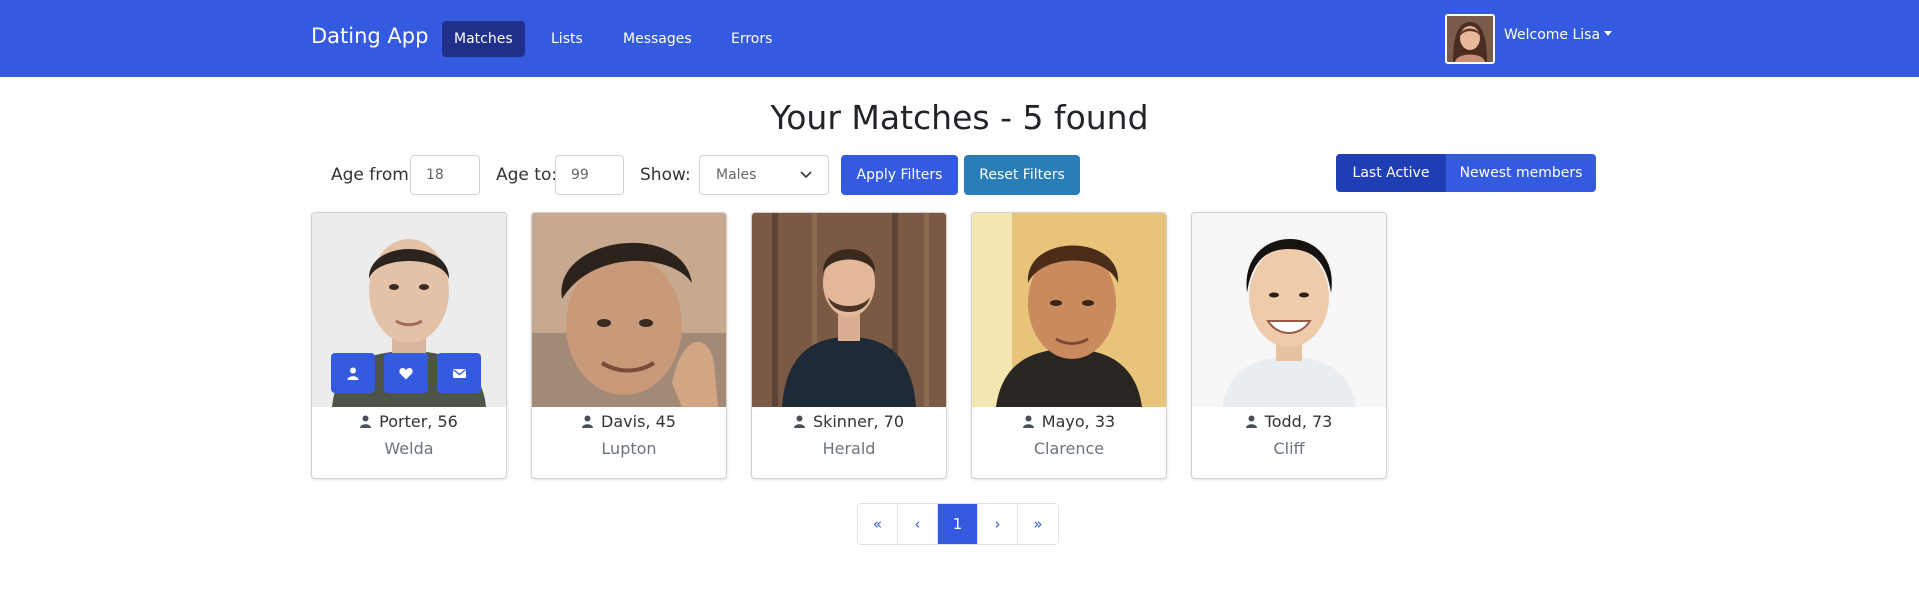 This screenshot has width=1919, height=599. I want to click on gender-select-value: Males, so click(736, 175).